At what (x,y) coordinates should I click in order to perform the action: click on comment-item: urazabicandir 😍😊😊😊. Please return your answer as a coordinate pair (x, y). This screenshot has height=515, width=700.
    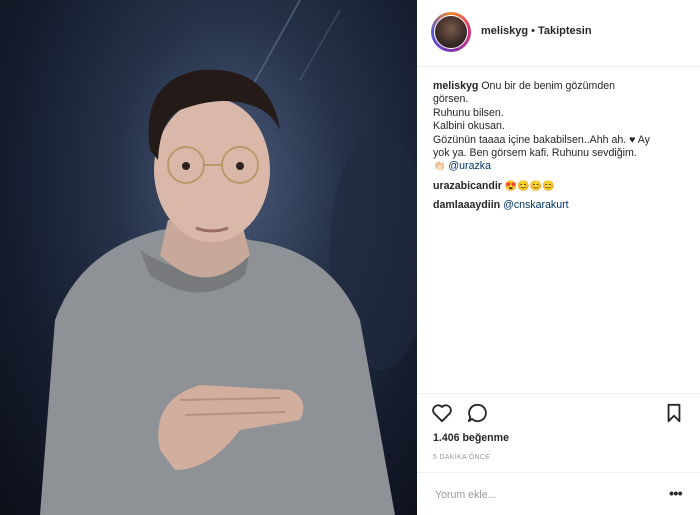
    Looking at the image, I should click on (562, 186).